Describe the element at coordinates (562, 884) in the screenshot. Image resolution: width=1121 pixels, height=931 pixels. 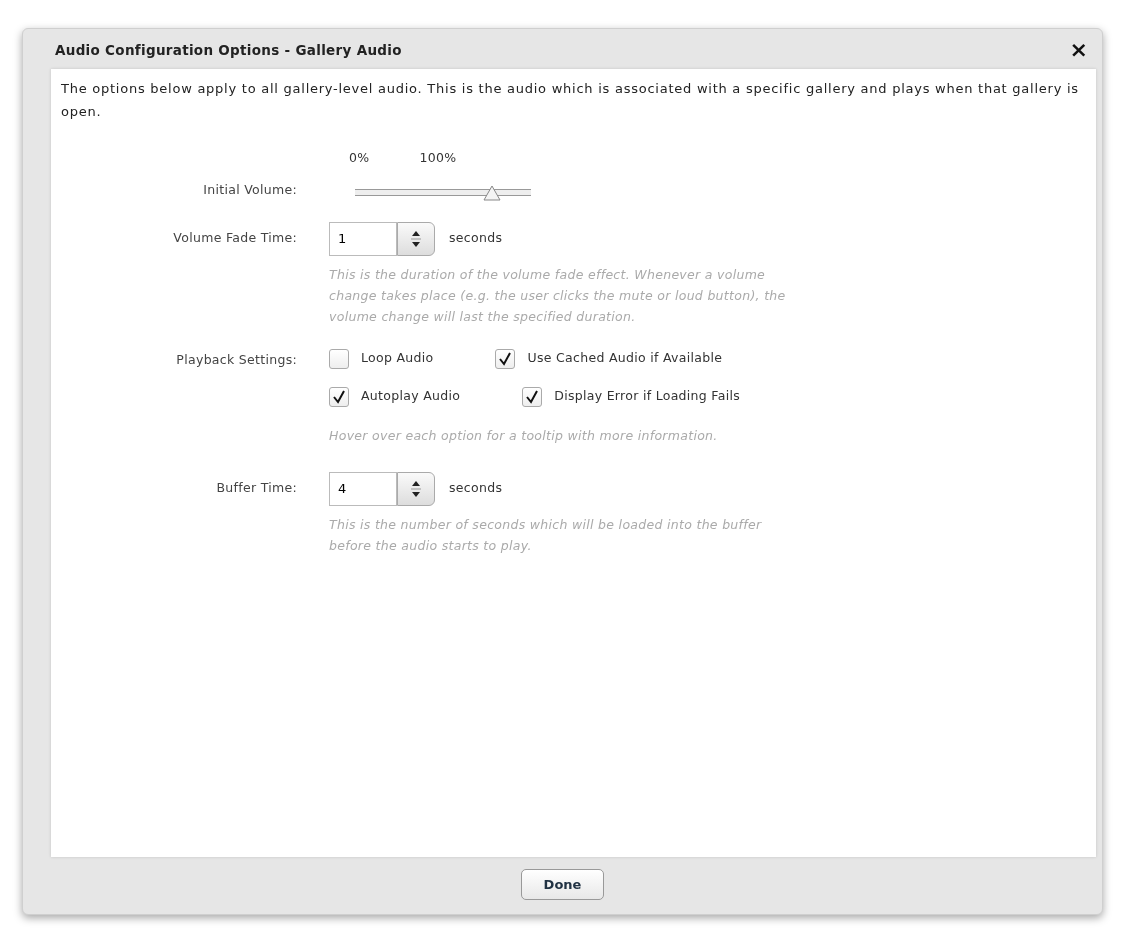
I see `done-button: Done` at that location.